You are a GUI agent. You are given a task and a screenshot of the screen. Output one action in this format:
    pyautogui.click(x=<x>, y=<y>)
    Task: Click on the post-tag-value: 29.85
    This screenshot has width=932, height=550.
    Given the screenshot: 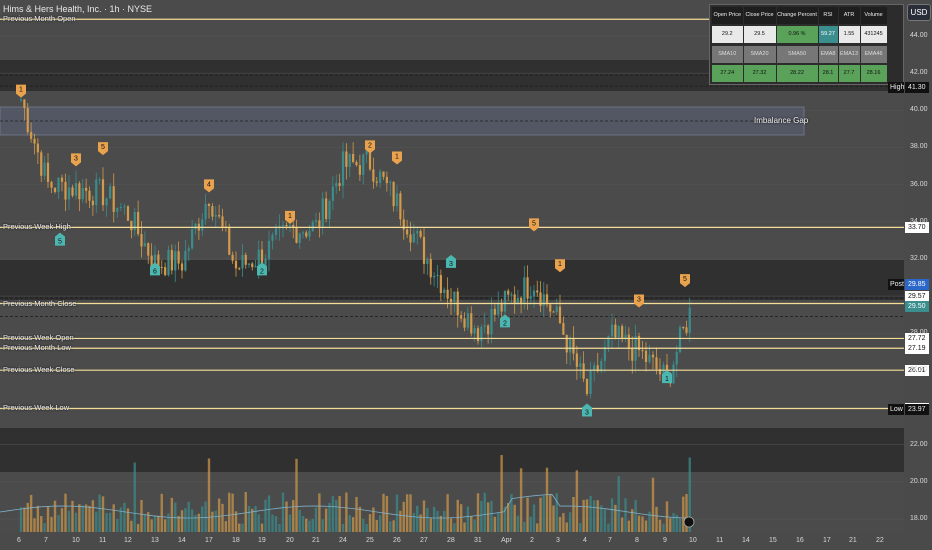 What is the action you would take?
    pyautogui.click(x=917, y=284)
    